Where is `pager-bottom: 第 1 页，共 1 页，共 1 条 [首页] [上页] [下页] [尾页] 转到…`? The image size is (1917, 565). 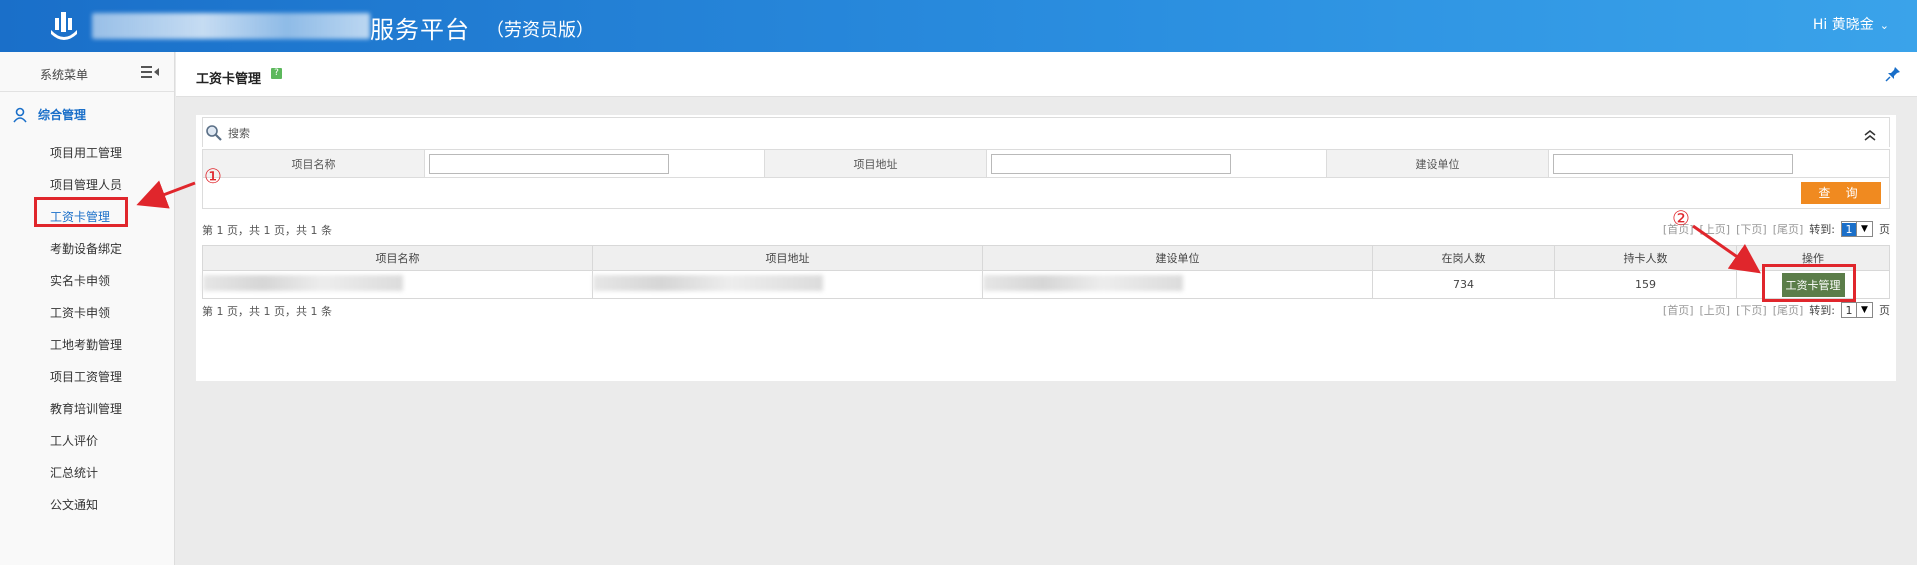
pager-bottom: 第 1 页，共 1 页，共 1 条 [首页] [上页] [下页] [尾页] 转到… is located at coordinates (1046, 309).